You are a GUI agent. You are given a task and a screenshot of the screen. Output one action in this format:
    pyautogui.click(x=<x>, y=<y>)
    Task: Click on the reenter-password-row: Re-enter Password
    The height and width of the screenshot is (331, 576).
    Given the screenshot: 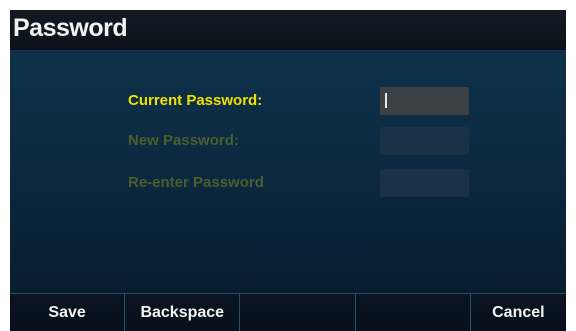 What is the action you would take?
    pyautogui.click(x=288, y=183)
    